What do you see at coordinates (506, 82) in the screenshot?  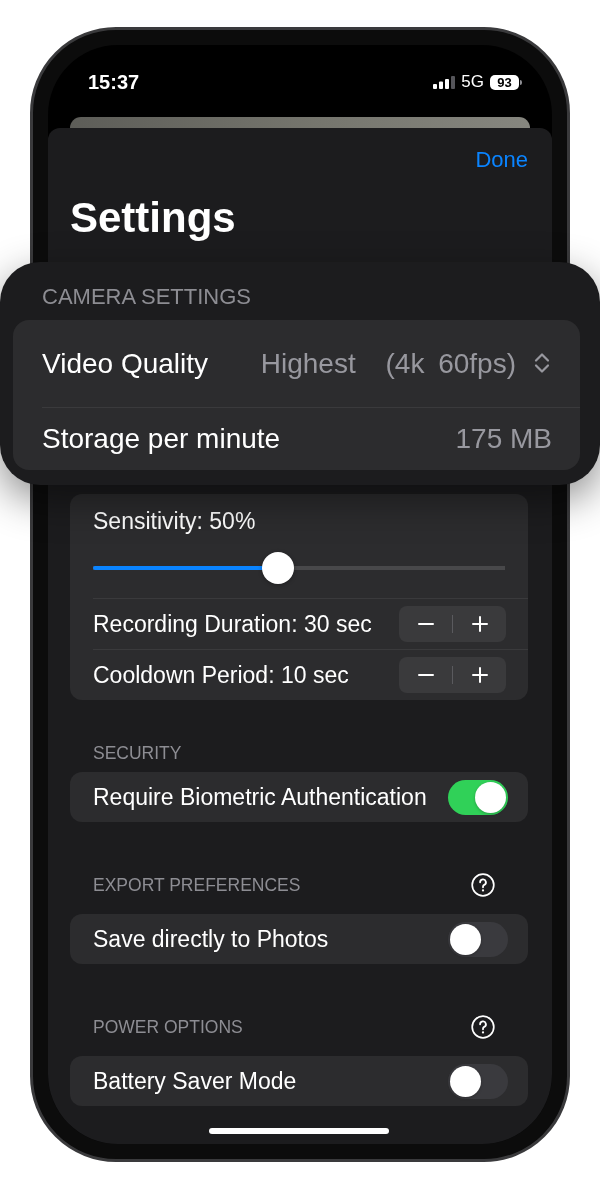 I see `battery-indicator: 93` at bounding box center [506, 82].